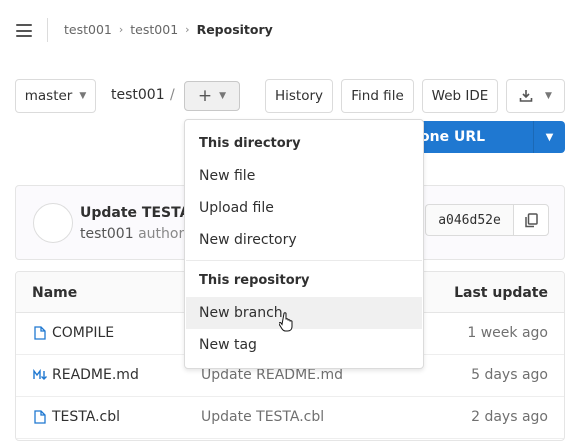 Image resolution: width=565 pixels, height=447 pixels. I want to click on copy-sha-button, so click(531, 220).